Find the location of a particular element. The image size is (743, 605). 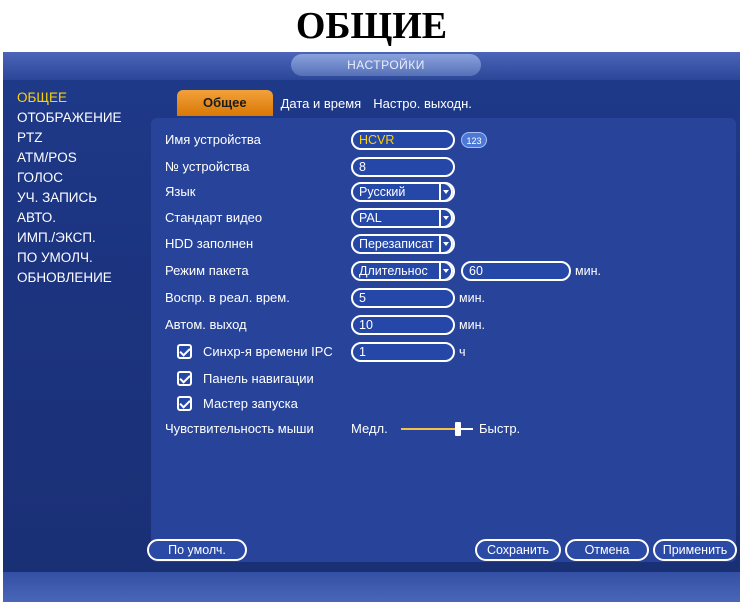

page-heading: ОБЩИЕ is located at coordinates (371, 26).